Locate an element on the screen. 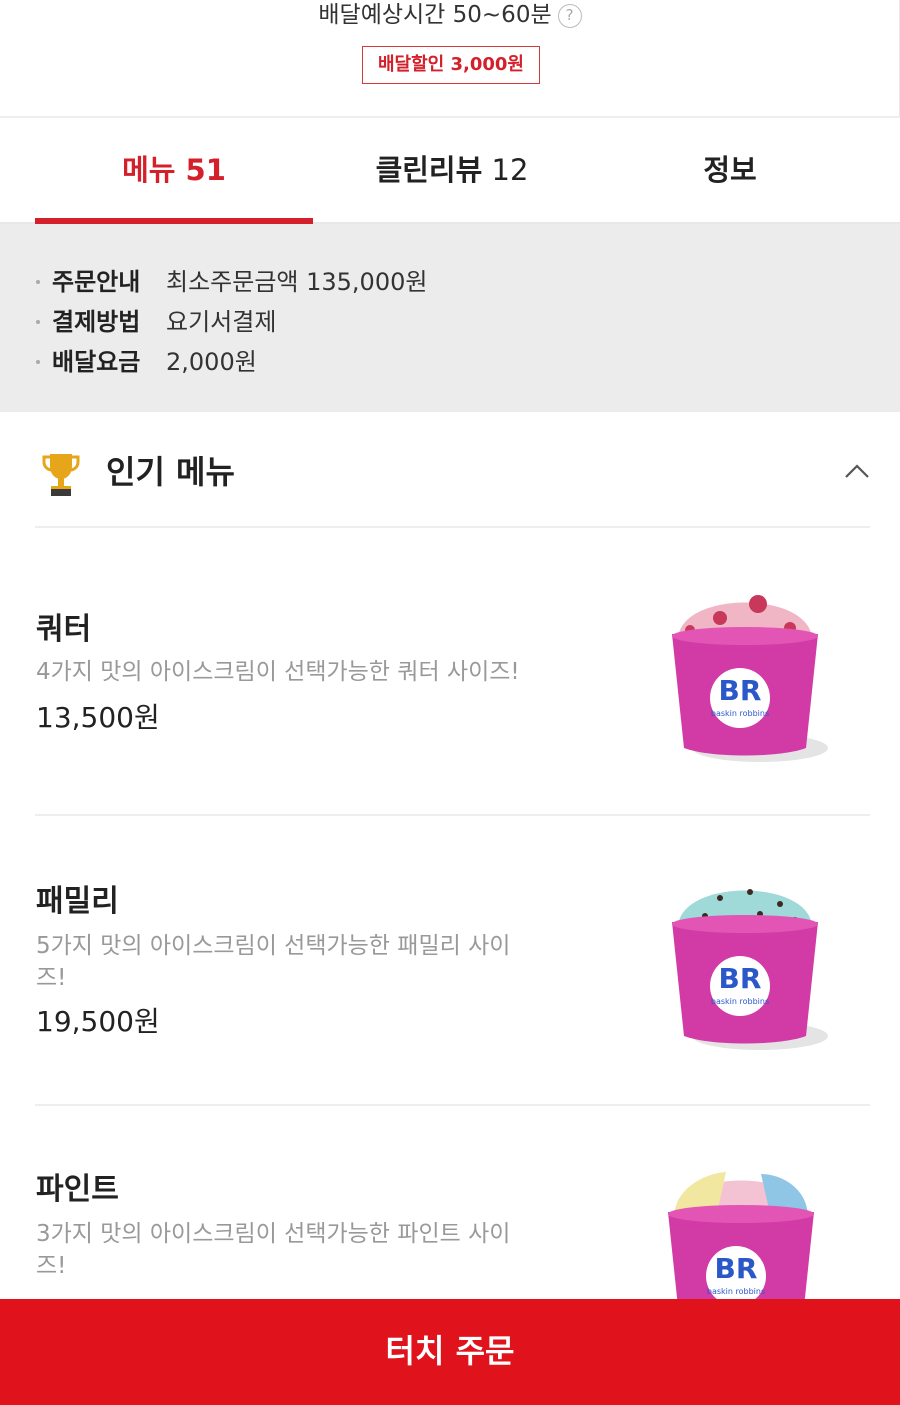 The width and height of the screenshot is (900, 1405). menu-item-desc: 5가지 맛의 아이스크림이 선택가능한 패밀리 사이즈! is located at coordinates (273, 962).